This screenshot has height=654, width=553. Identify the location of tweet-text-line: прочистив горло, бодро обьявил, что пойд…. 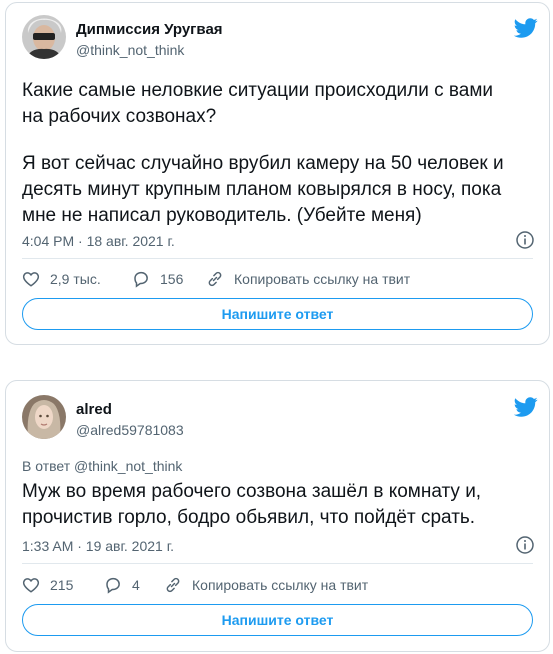
(249, 517).